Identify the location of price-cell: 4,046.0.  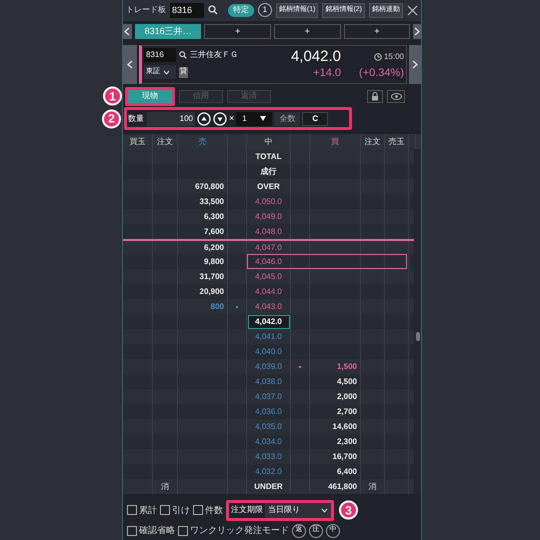
(268, 261).